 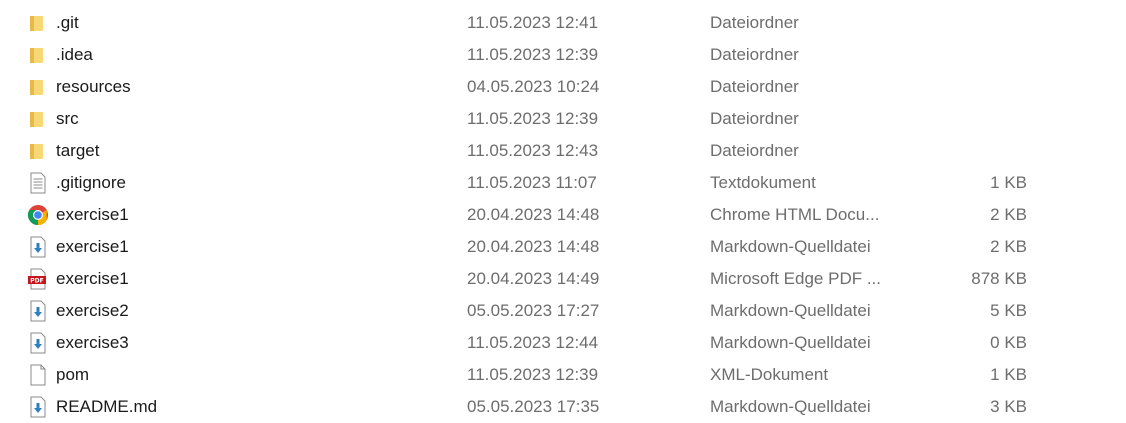 What do you see at coordinates (38, 215) in the screenshot?
I see `chrome-icon` at bounding box center [38, 215].